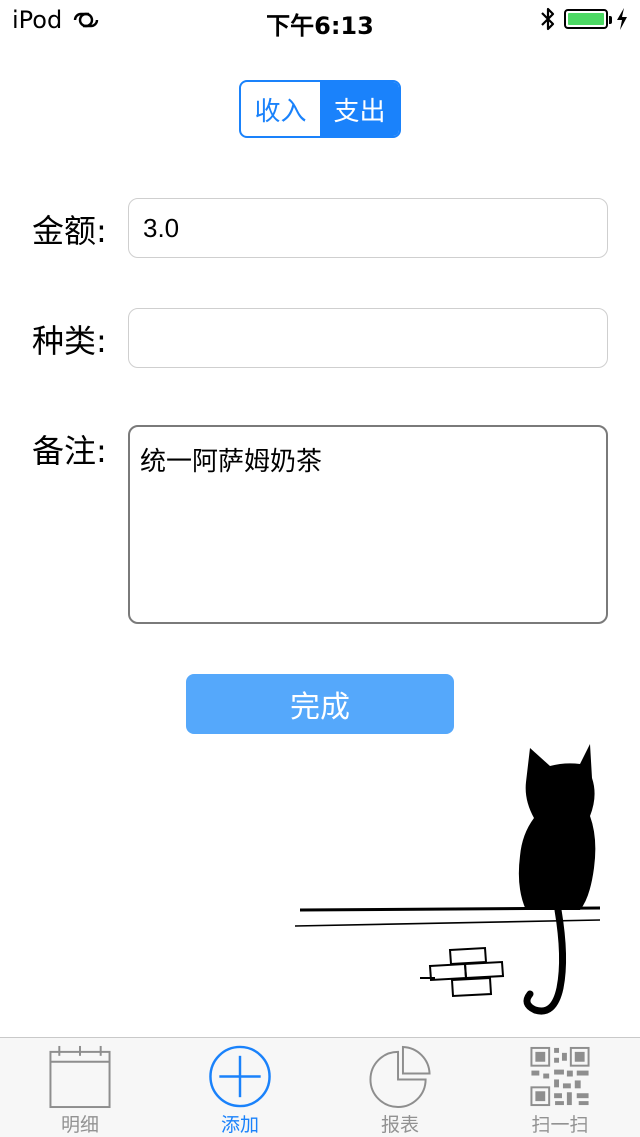  I want to click on battery-level, so click(586, 19).